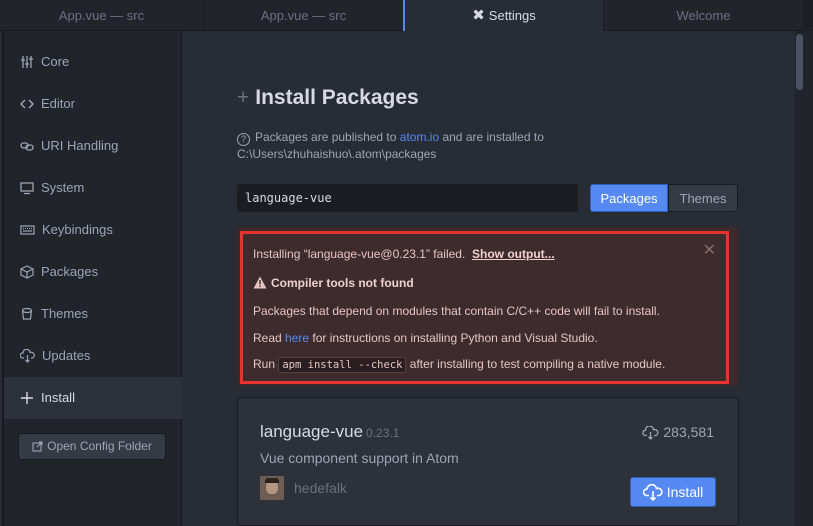 The image size is (813, 526). Describe the element at coordinates (709, 250) in the screenshot. I see `close-icon: ✕` at that location.